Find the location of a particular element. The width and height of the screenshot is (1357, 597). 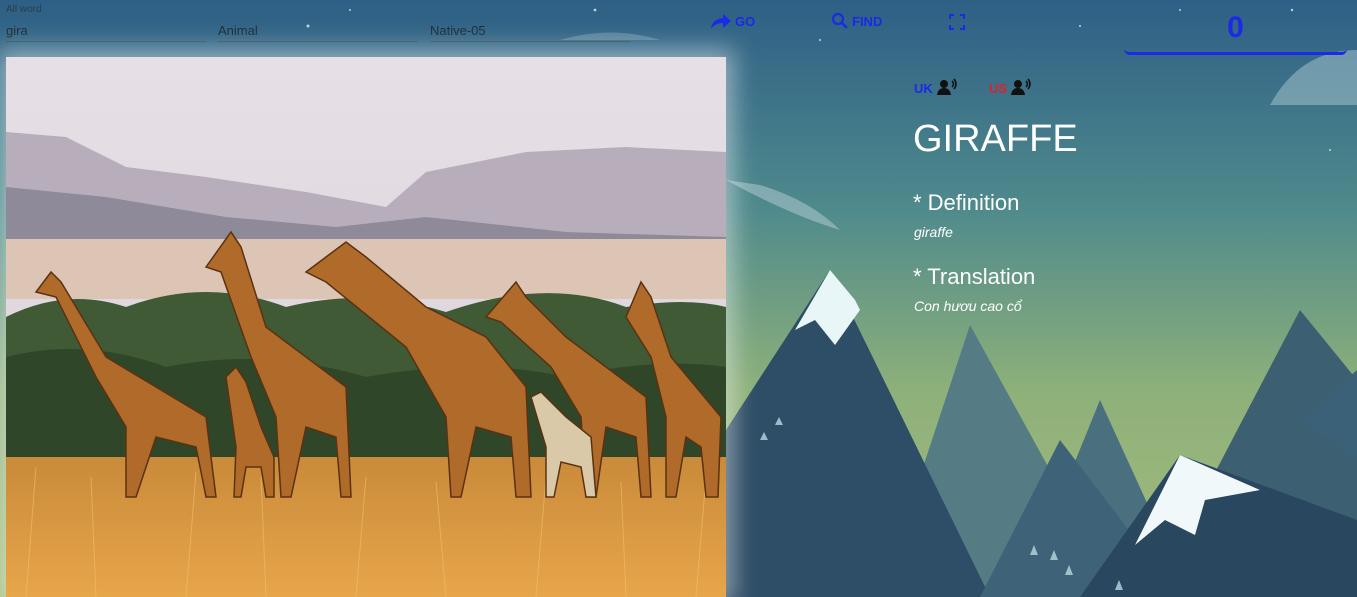

go-button: GO is located at coordinates (732, 21).